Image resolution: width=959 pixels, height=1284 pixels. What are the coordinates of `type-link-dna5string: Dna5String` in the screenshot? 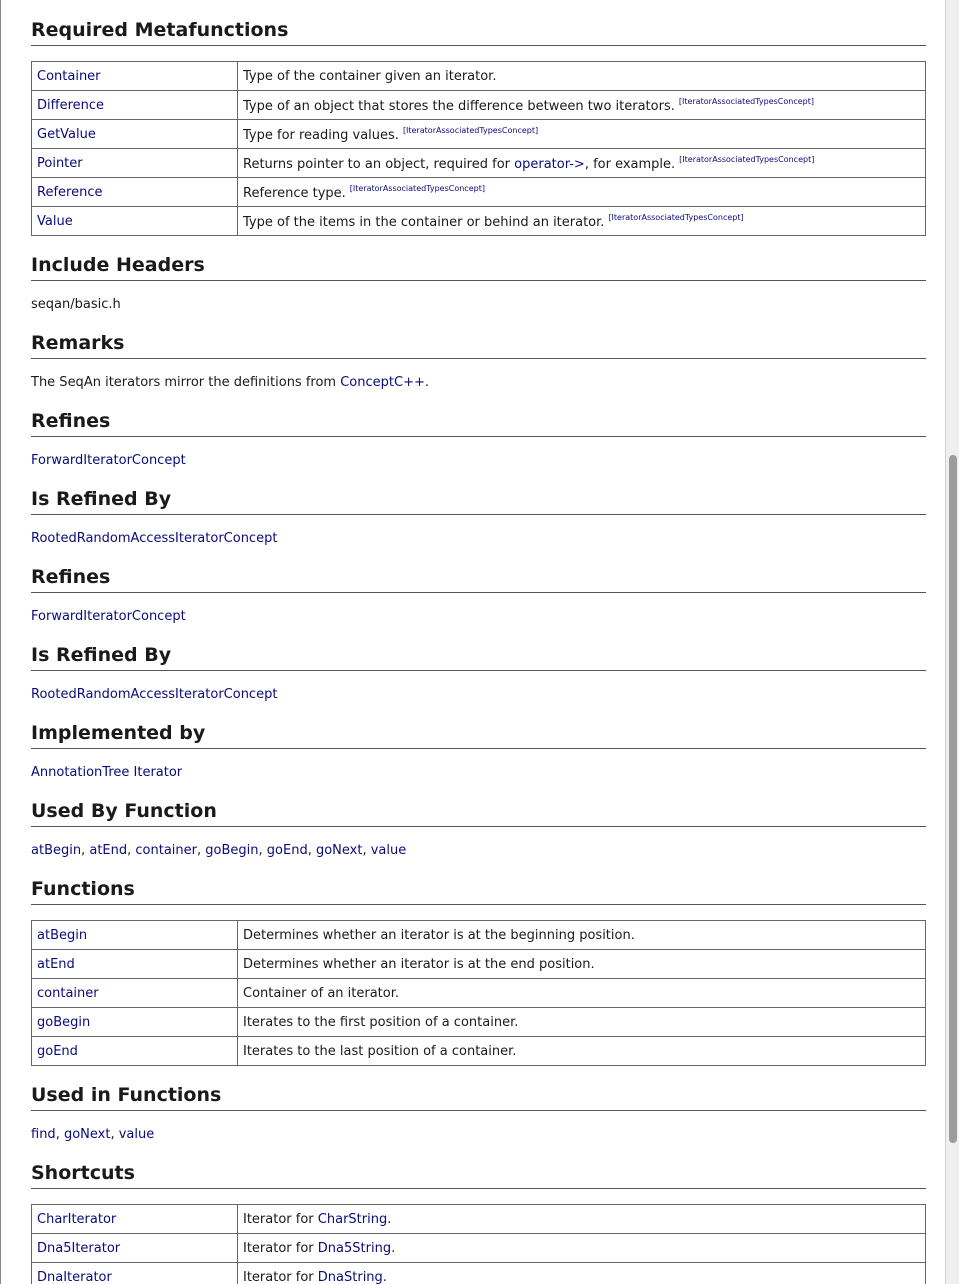 It's located at (354, 1248).